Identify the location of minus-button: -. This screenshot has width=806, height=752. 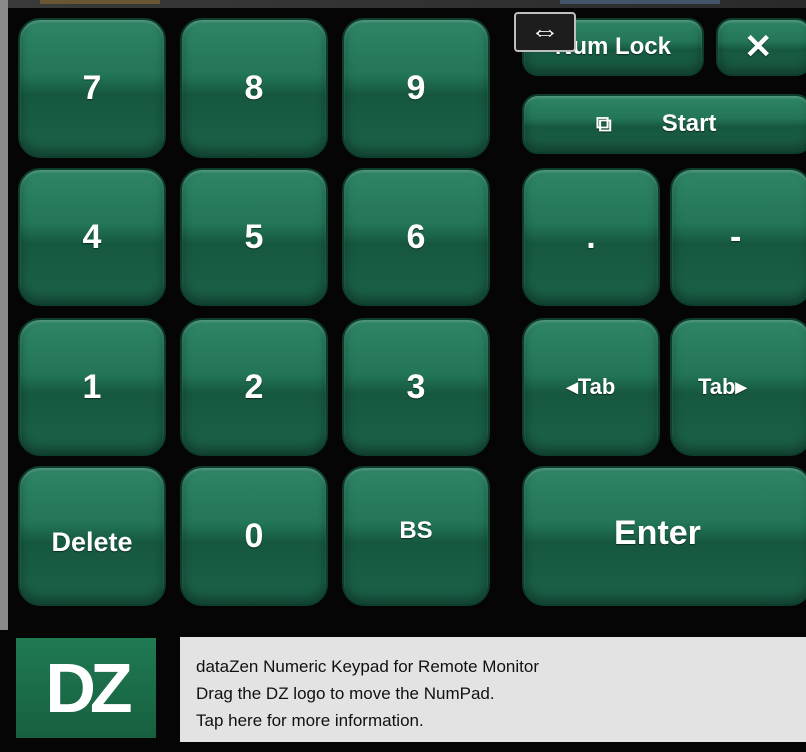
(738, 237).